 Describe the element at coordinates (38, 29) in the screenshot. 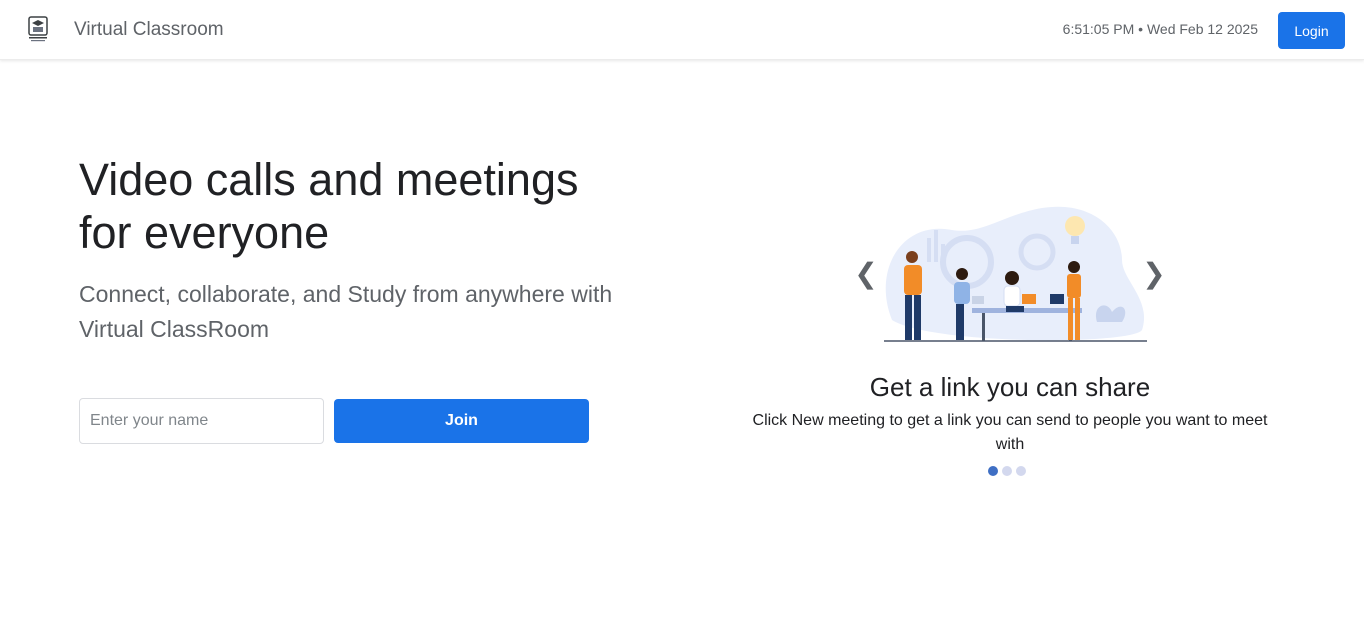

I see `school-crest-icon` at that location.